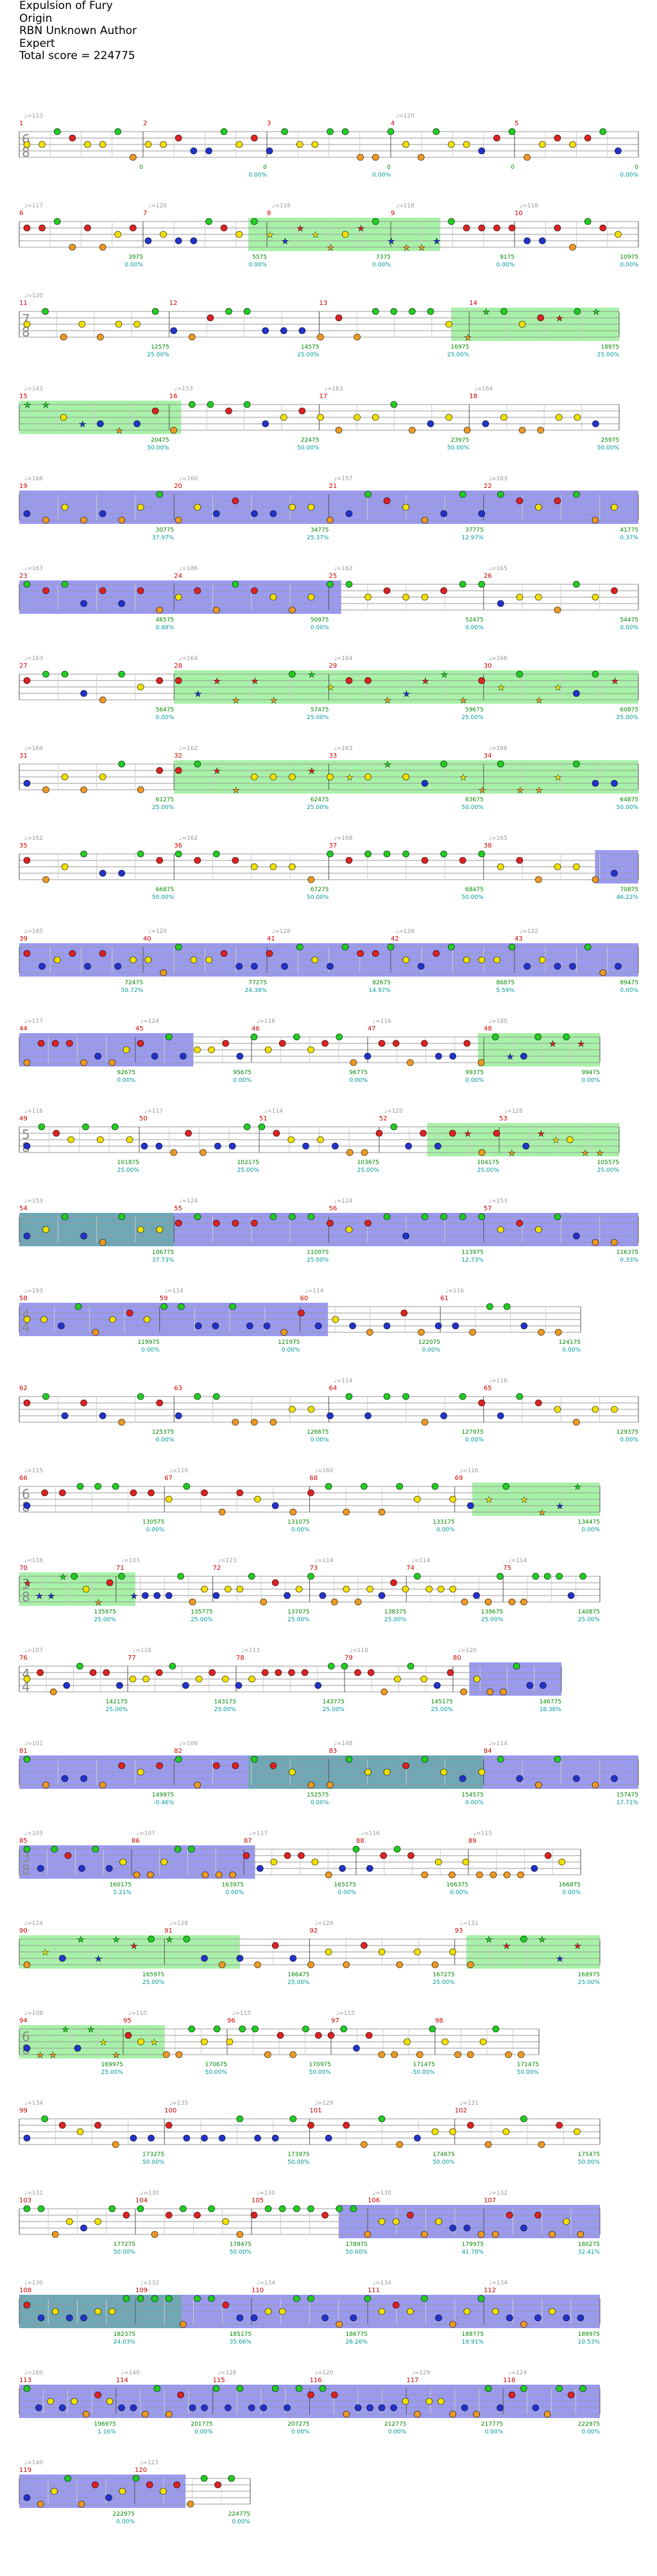 The height and width of the screenshot is (2576, 657). I want to click on measure-number: 69, so click(459, 1478).